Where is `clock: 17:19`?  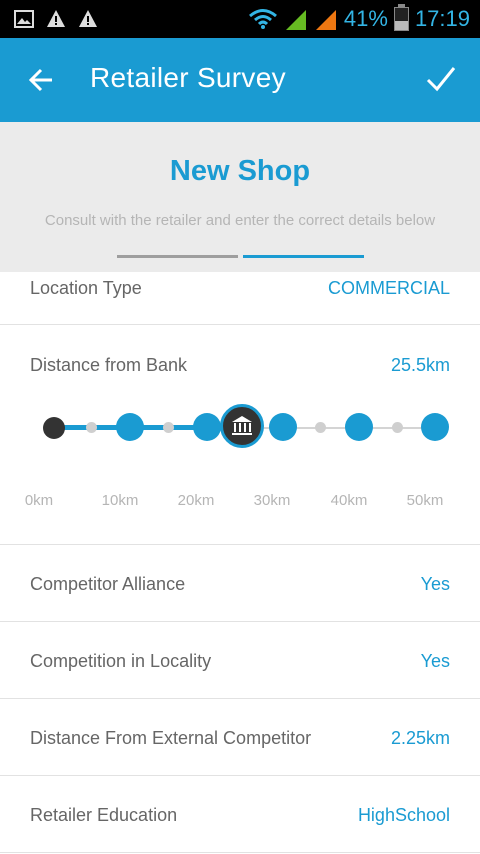
clock: 17:19 is located at coordinates (442, 18).